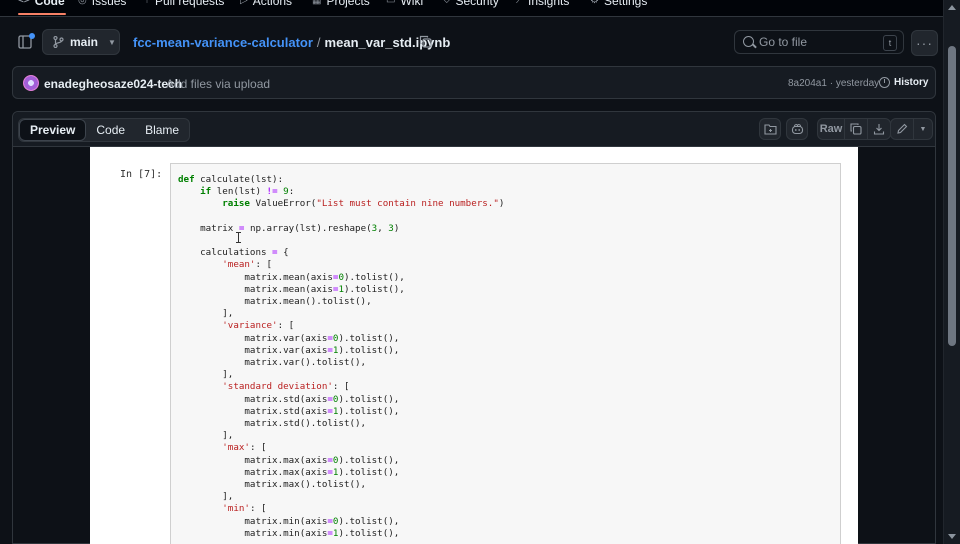 This screenshot has height=544, width=960. I want to click on code-line: matrix.std(axis=0).tolist(),, so click(289, 399).